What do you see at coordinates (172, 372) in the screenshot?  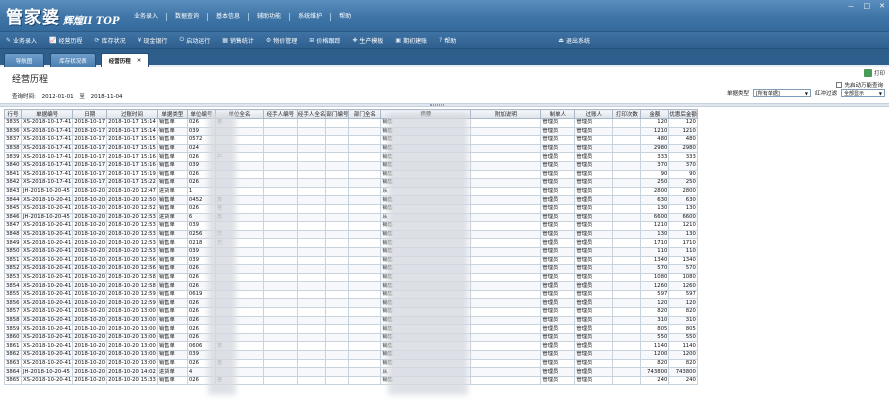 I see `table-cell: 进货单` at bounding box center [172, 372].